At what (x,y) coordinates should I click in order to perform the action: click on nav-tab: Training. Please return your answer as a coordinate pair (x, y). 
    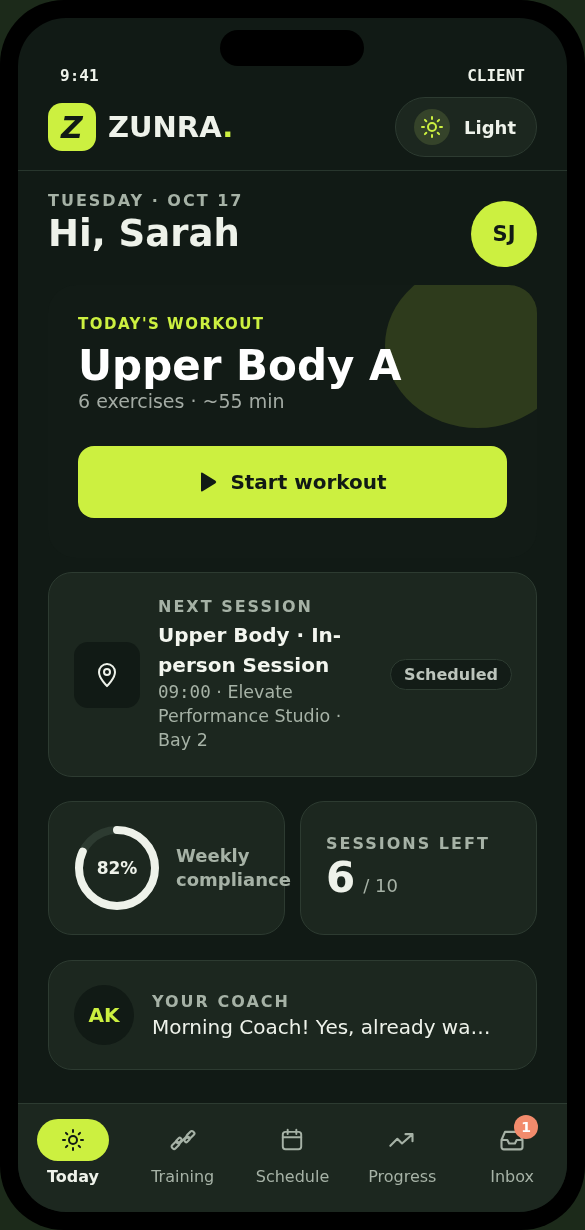
    Looking at the image, I should click on (182, 1165).